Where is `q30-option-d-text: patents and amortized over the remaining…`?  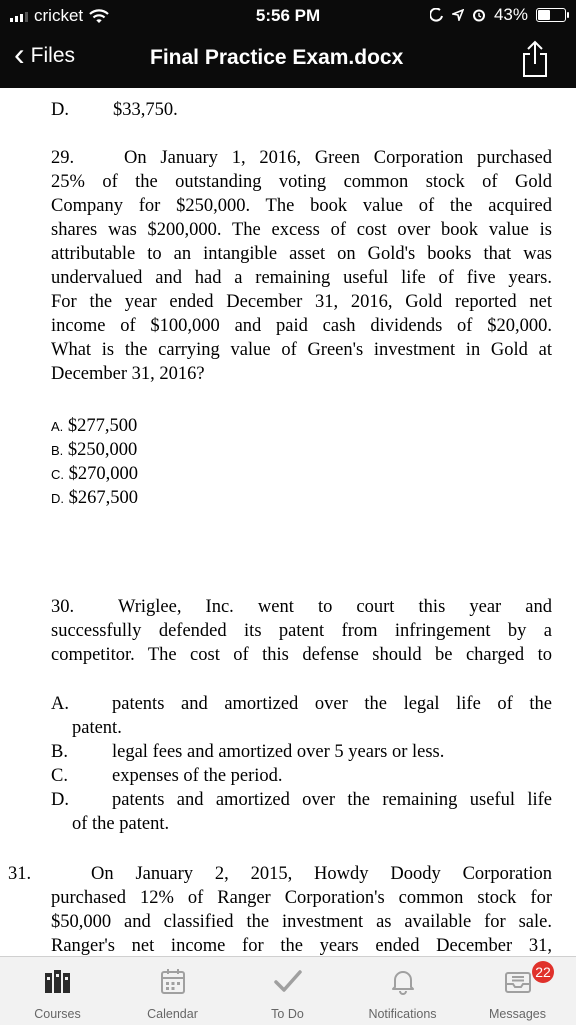
q30-option-d-text: patents and amortized over the remaining… is located at coordinates (332, 800).